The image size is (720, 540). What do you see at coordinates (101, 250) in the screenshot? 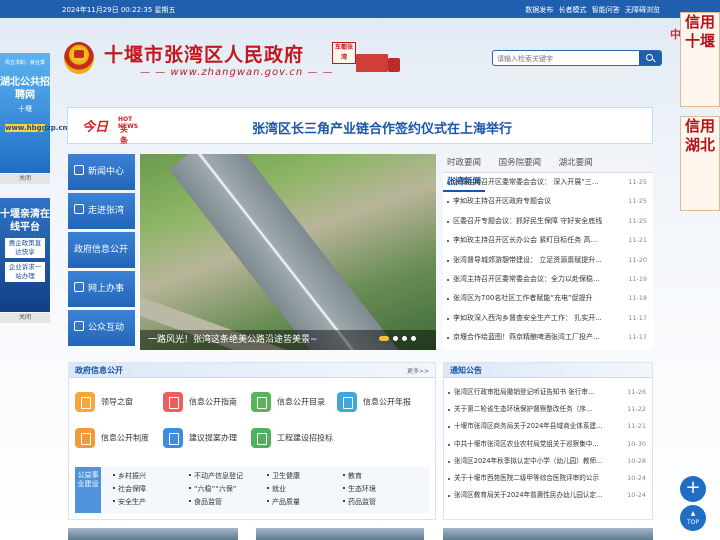
I see `nav-gov-info: 政府信息公开` at bounding box center [101, 250].